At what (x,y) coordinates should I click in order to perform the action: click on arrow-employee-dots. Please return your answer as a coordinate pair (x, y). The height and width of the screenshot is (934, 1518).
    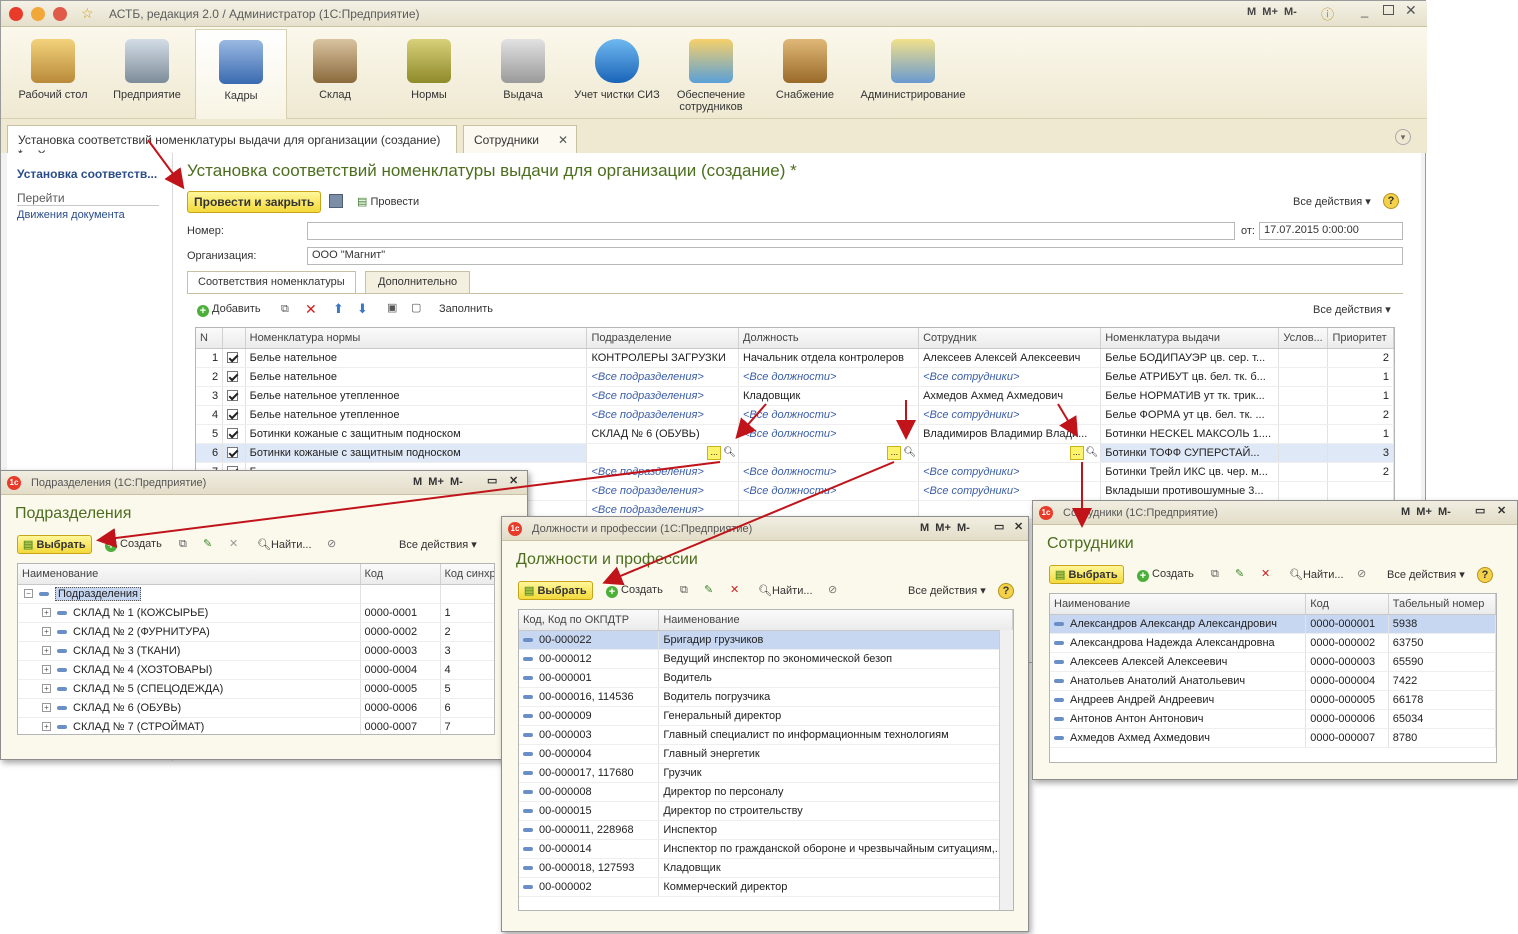
    Looking at the image, I should click on (1068, 420).